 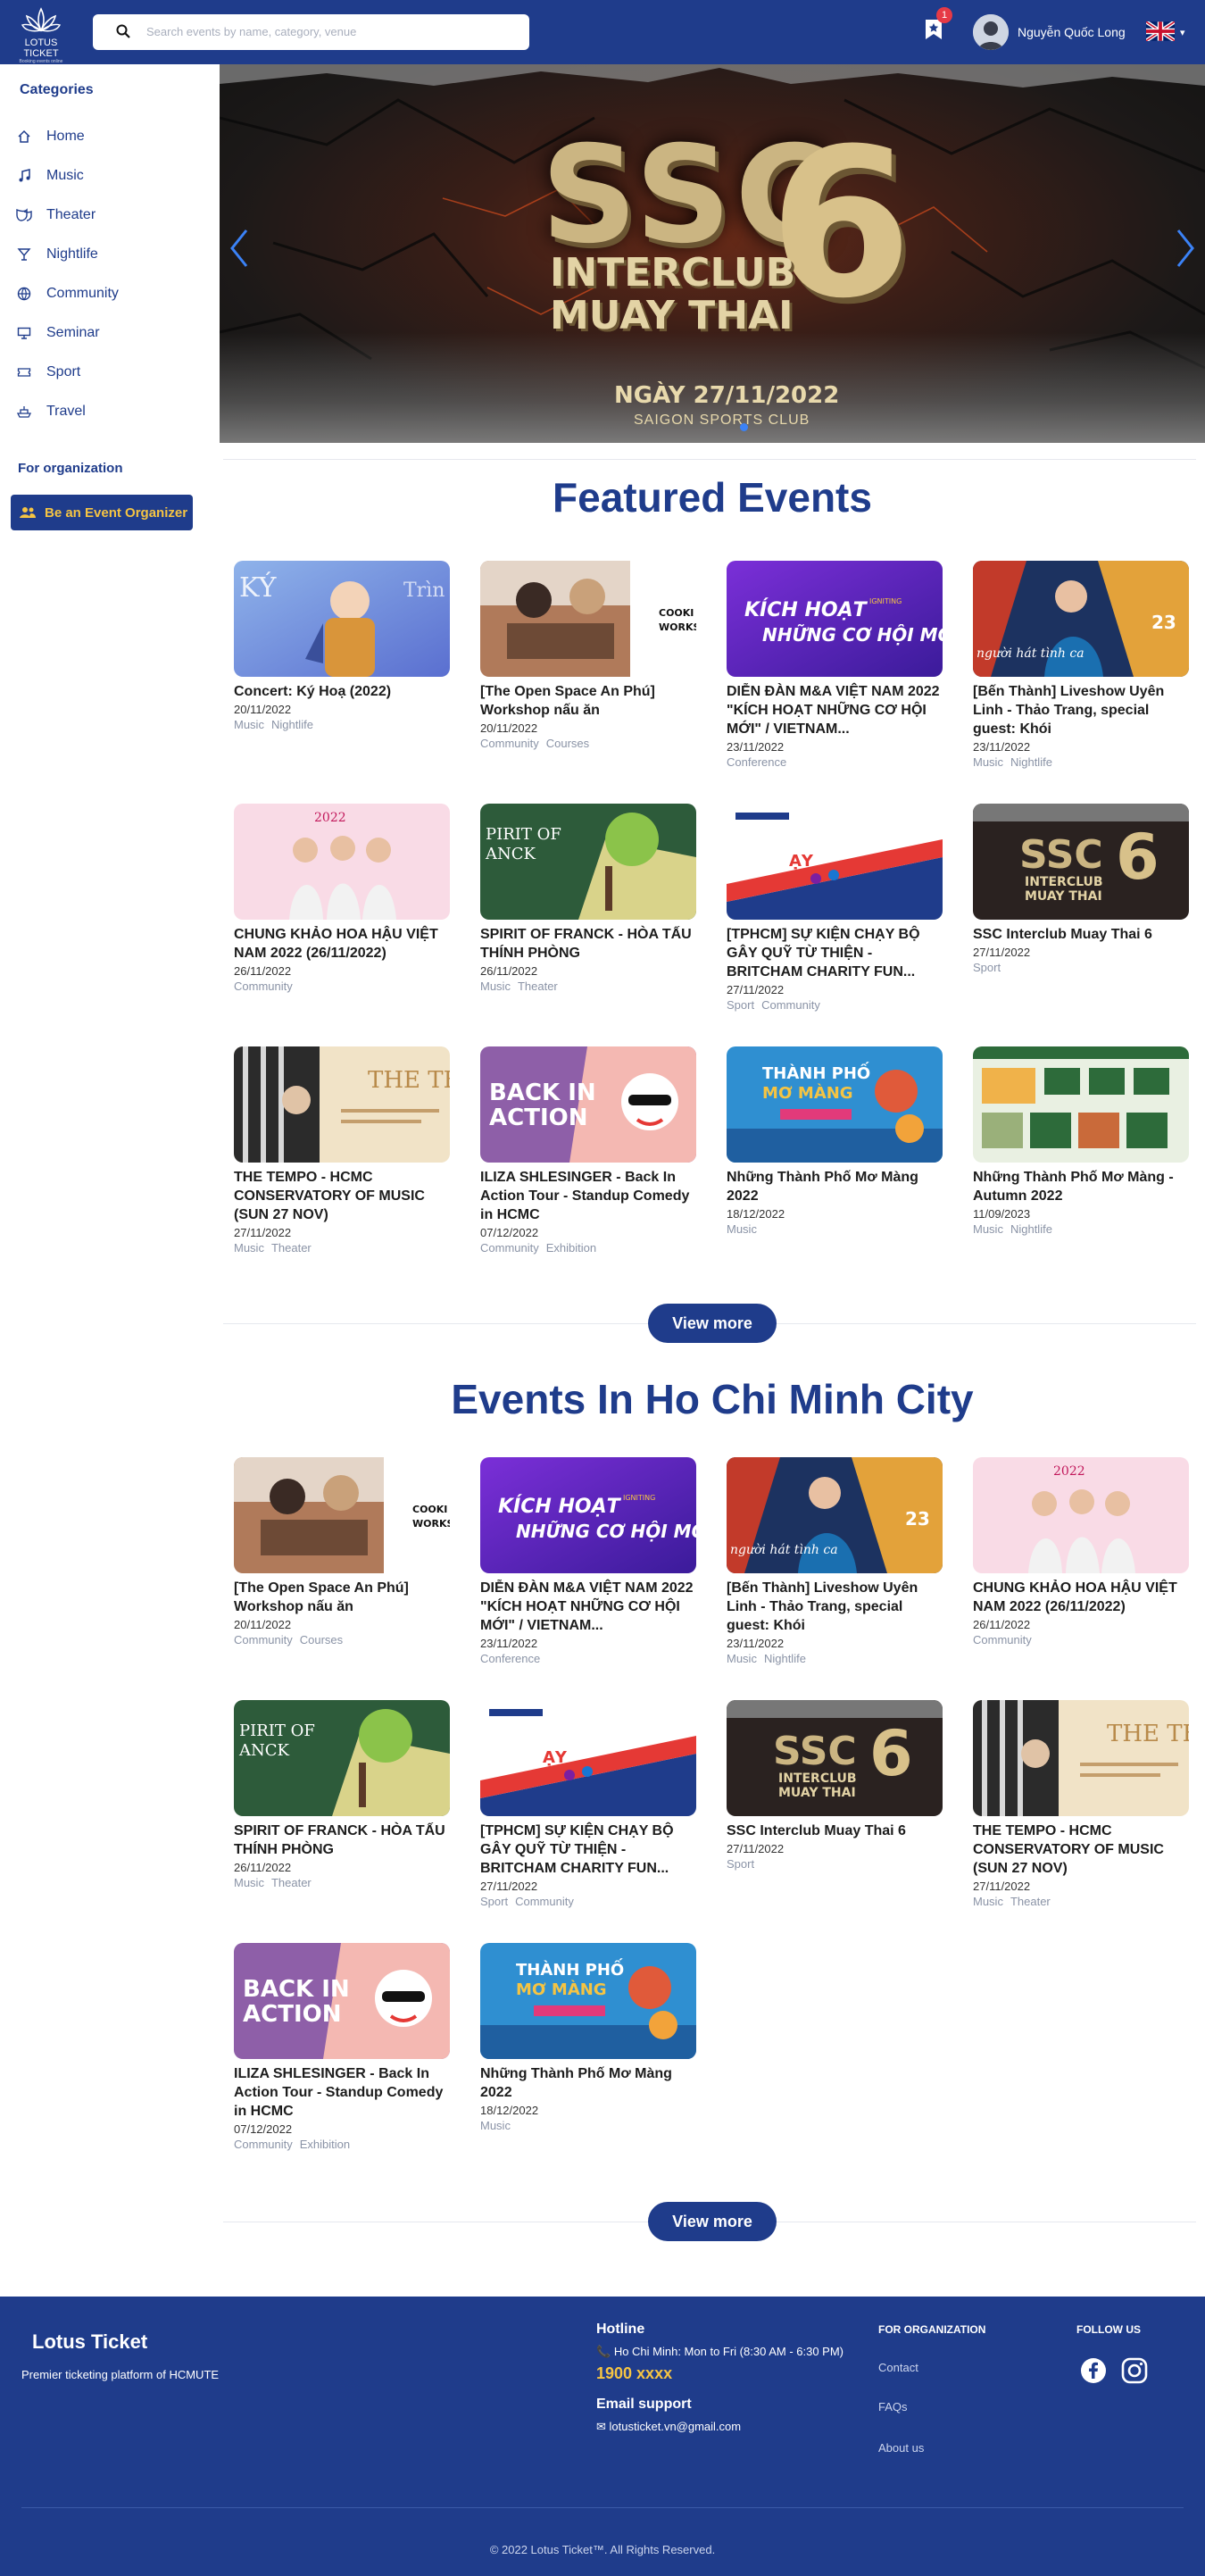 I want to click on featured-view-more-button: View more, so click(x=712, y=1323).